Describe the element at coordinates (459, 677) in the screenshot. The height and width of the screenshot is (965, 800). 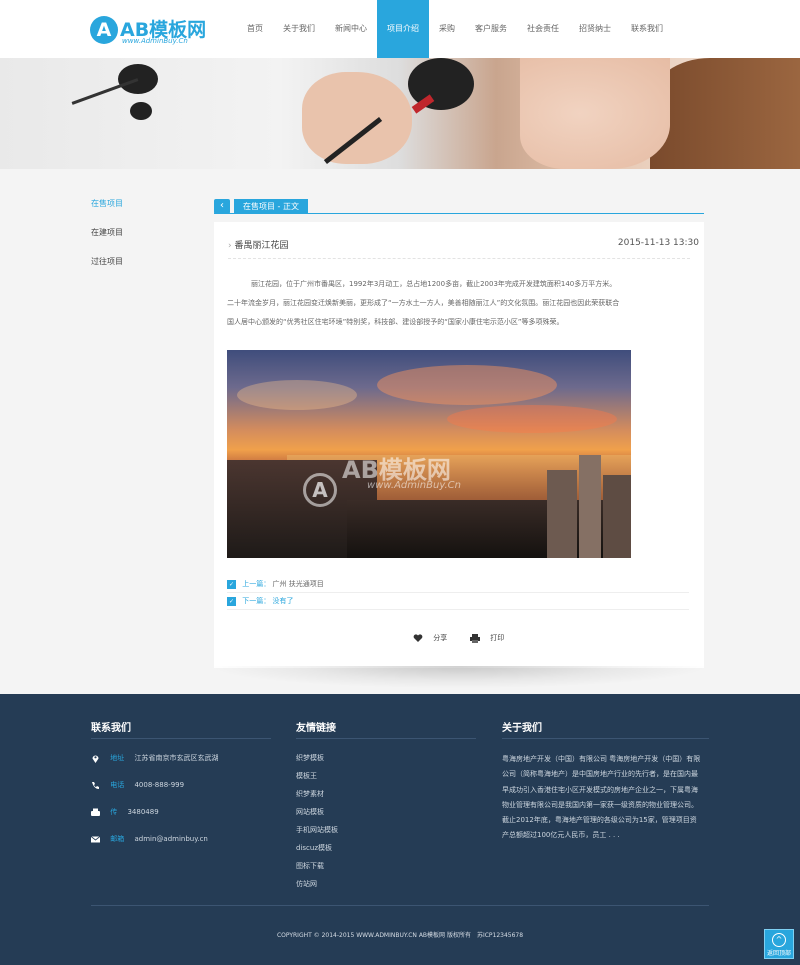
I see `panel-shadow` at that location.